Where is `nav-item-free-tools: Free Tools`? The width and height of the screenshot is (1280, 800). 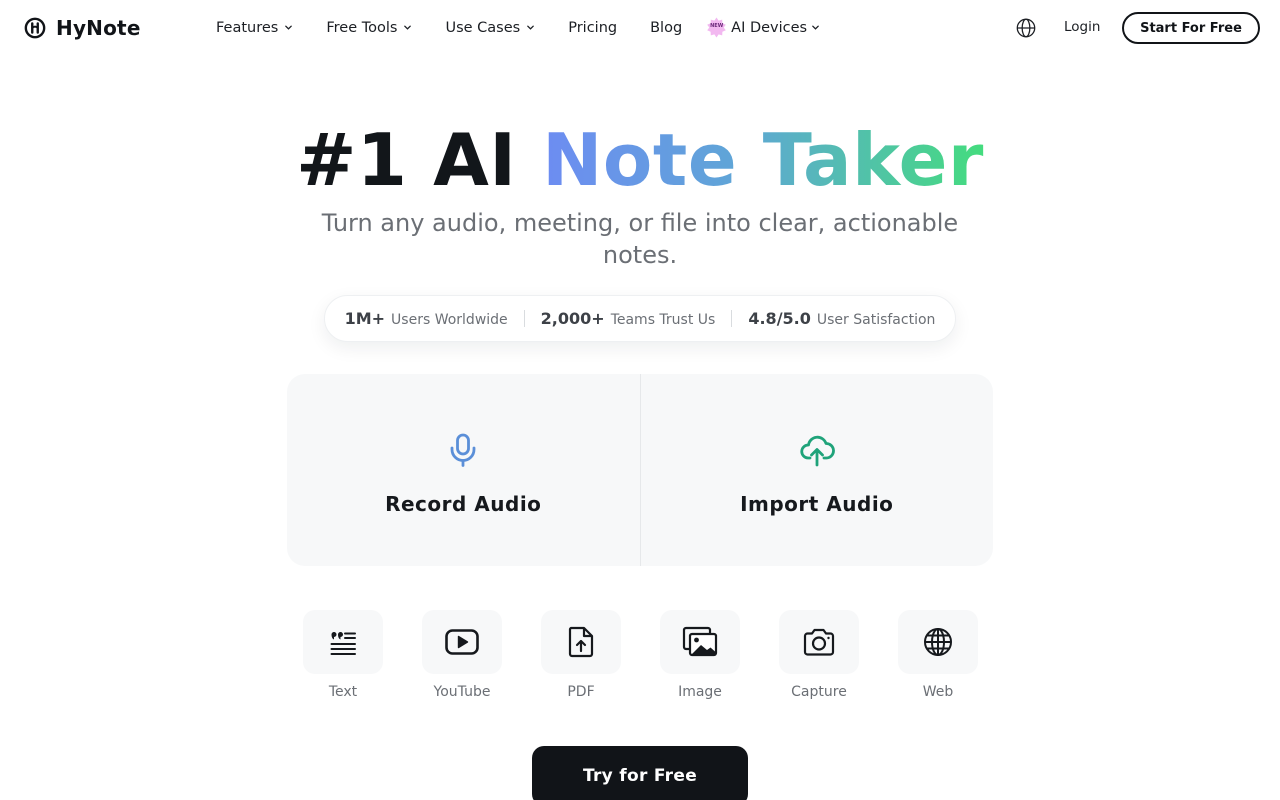
nav-item-free-tools: Free Tools is located at coordinates (369, 28).